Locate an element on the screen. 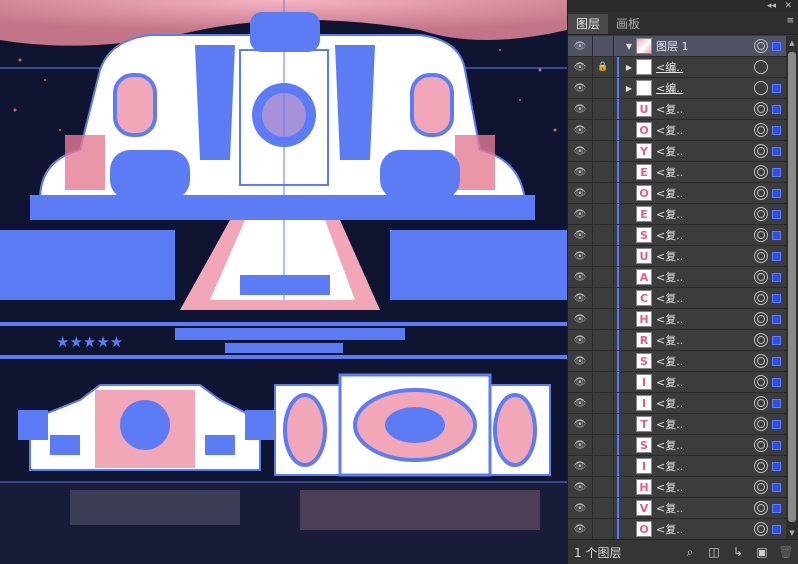  layer-row: 👁 Y <复.. is located at coordinates (677, 151).